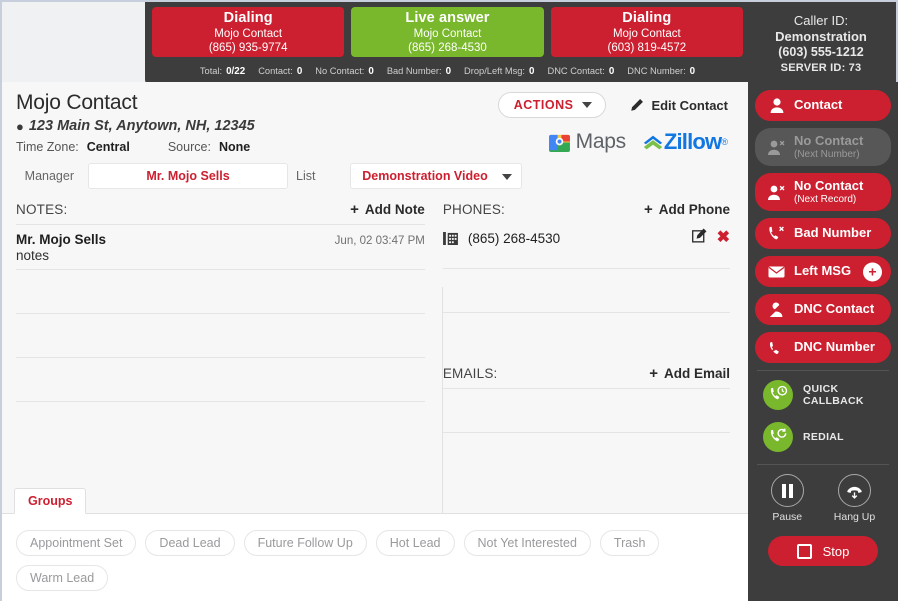  What do you see at coordinates (821, 36) in the screenshot?
I see `caller-id-name: Demonstration` at bounding box center [821, 36].